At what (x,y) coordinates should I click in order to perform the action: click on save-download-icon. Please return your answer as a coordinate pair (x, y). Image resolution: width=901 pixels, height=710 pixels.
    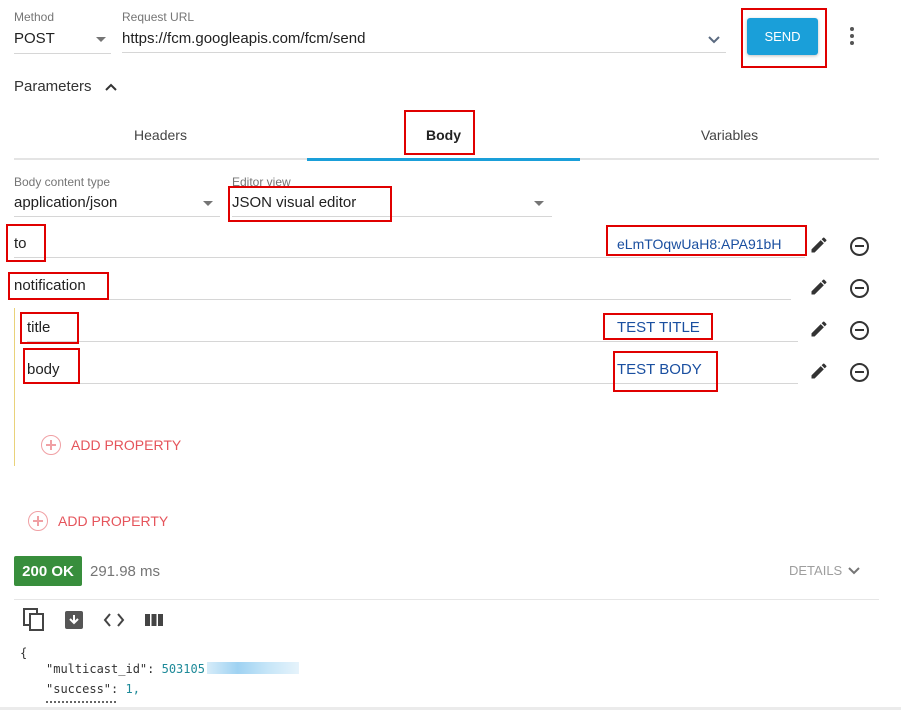
    Looking at the image, I should click on (74, 620).